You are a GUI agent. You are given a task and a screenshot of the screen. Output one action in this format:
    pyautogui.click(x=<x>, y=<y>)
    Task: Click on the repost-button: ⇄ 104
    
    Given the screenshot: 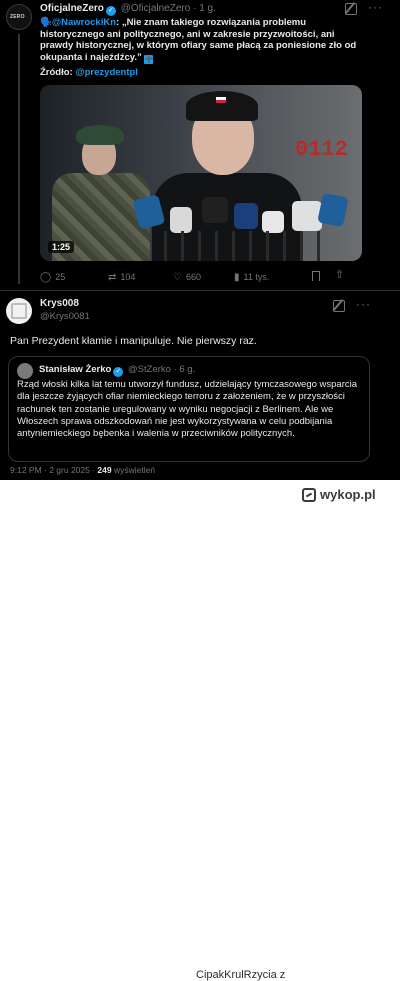 What is the action you would take?
    pyautogui.click(x=121, y=277)
    